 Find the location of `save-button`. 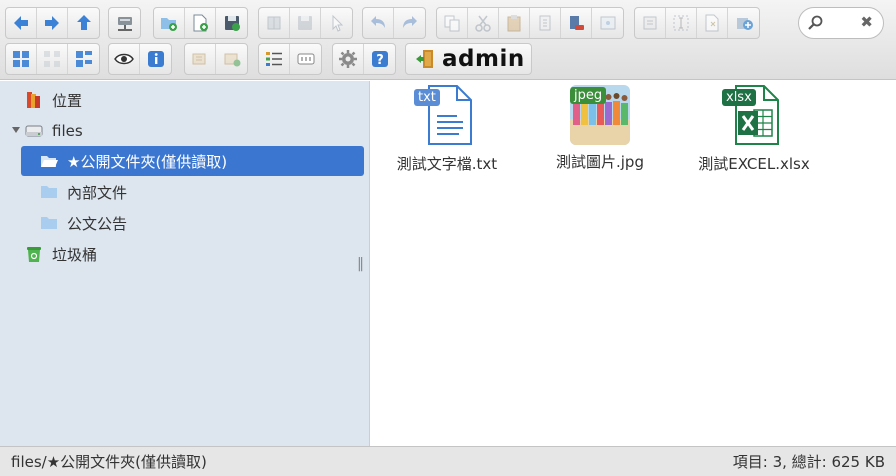

save-button is located at coordinates (231, 23).